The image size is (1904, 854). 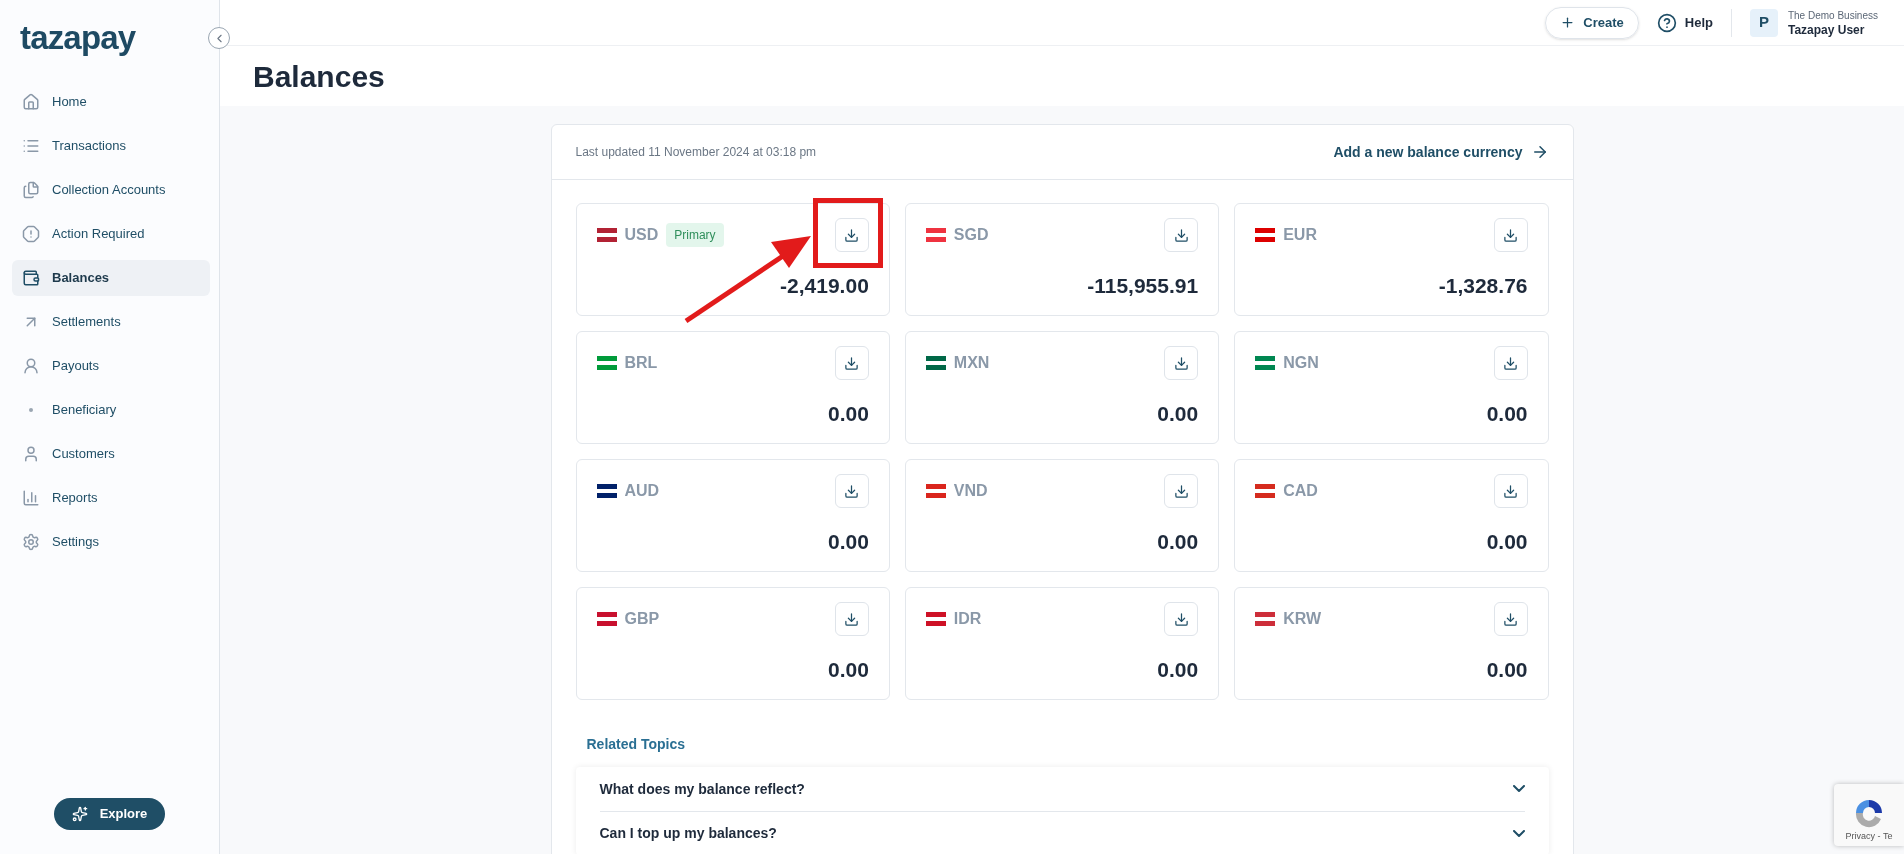 What do you see at coordinates (970, 491) in the screenshot?
I see `currency-code: VND` at bounding box center [970, 491].